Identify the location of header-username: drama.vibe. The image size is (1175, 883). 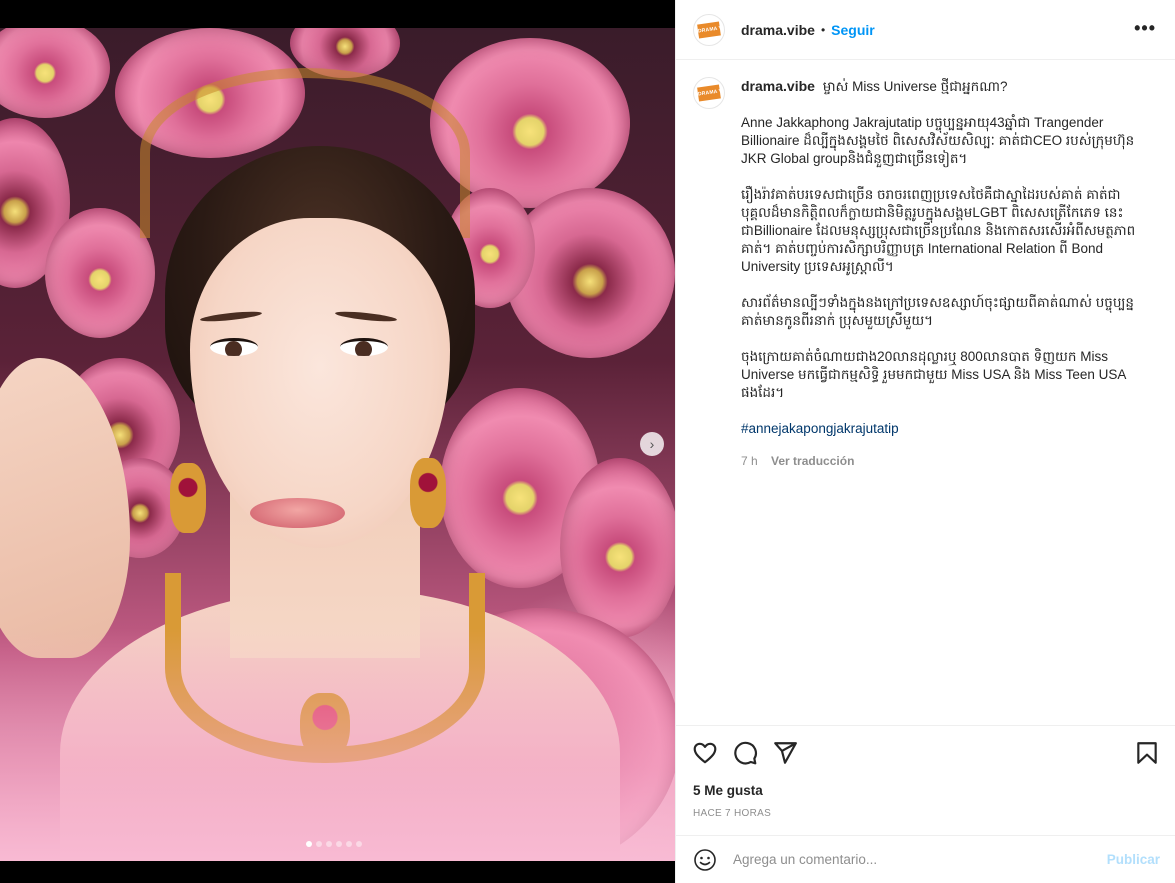
(778, 30).